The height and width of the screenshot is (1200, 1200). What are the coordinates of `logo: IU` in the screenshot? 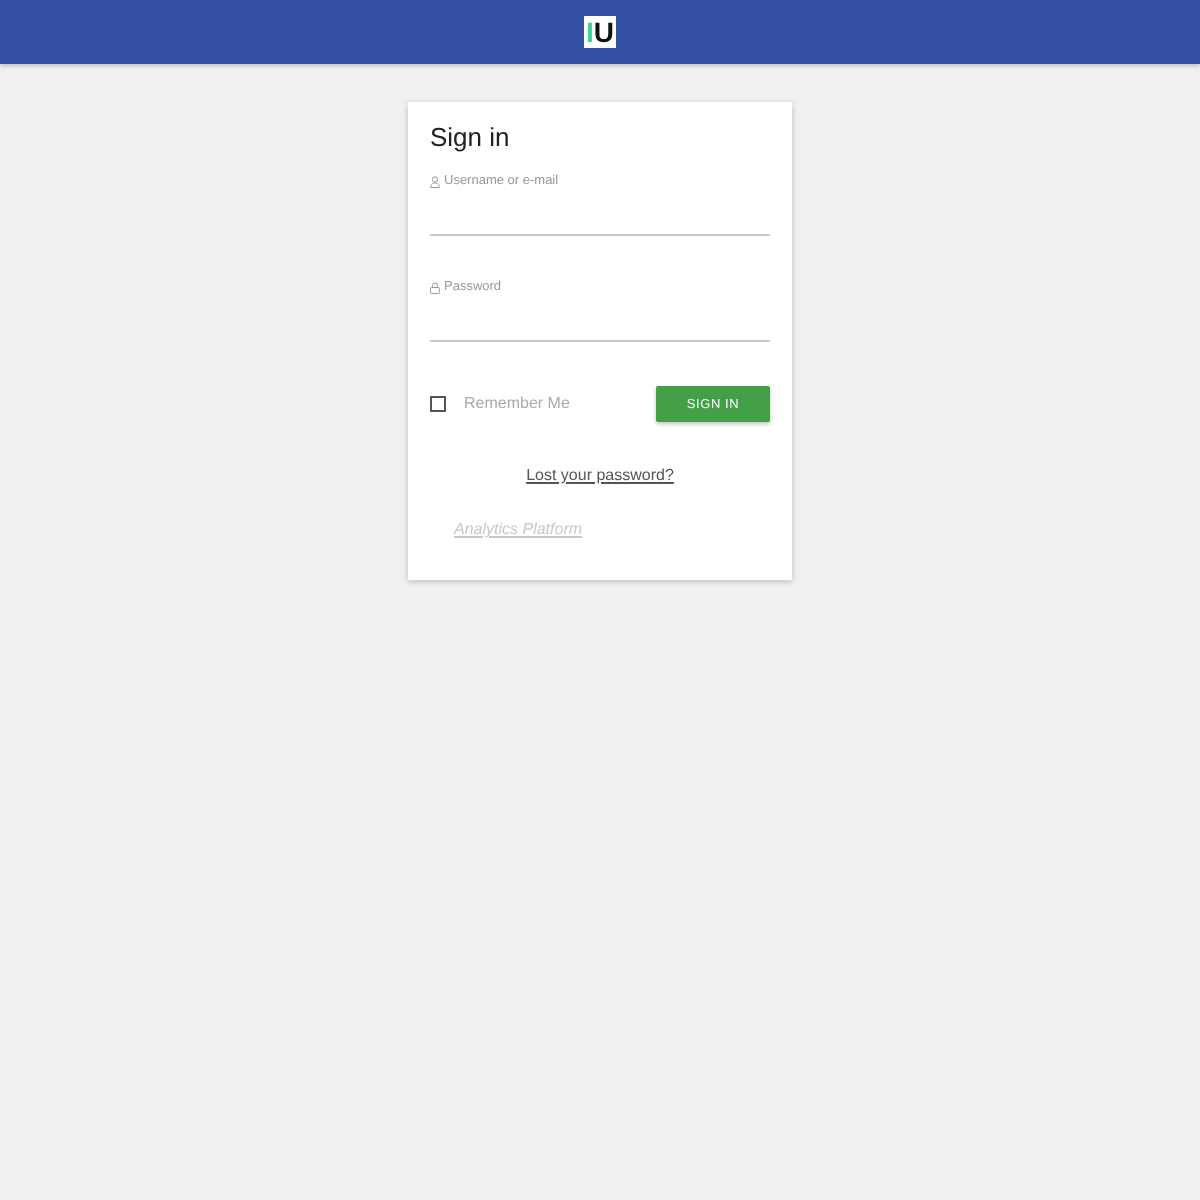 It's located at (600, 32).